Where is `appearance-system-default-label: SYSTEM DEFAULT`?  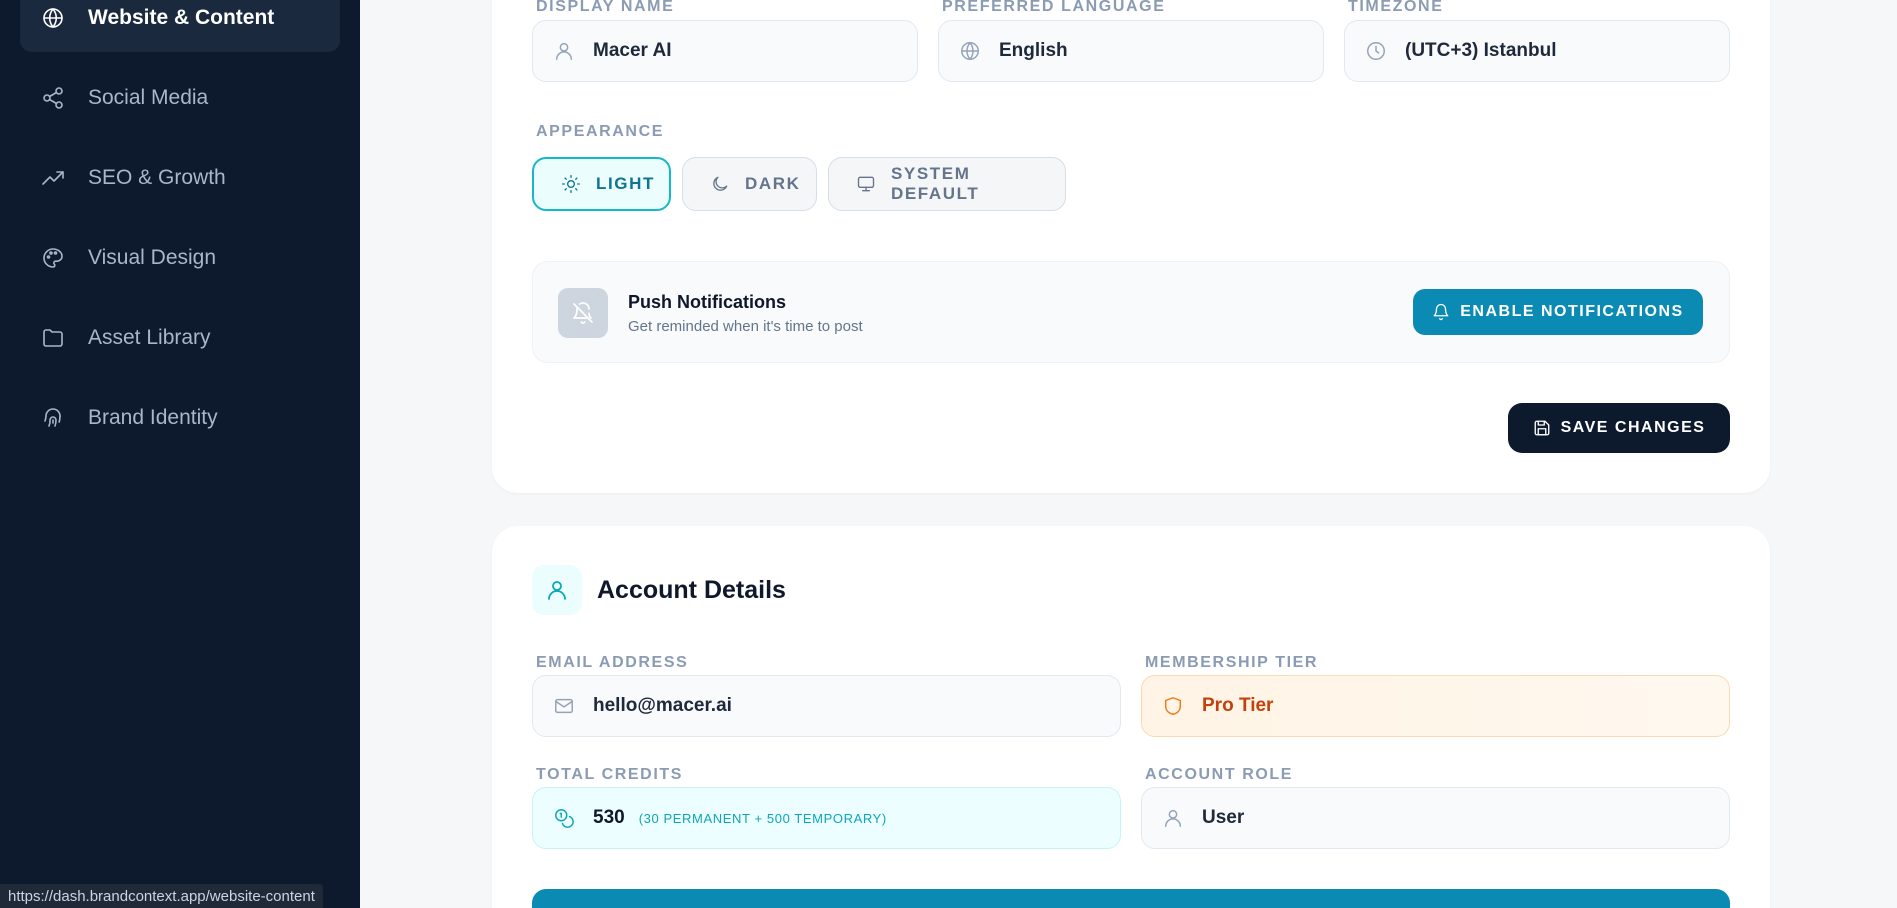 appearance-system-default-label: SYSTEM DEFAULT is located at coordinates (935, 183).